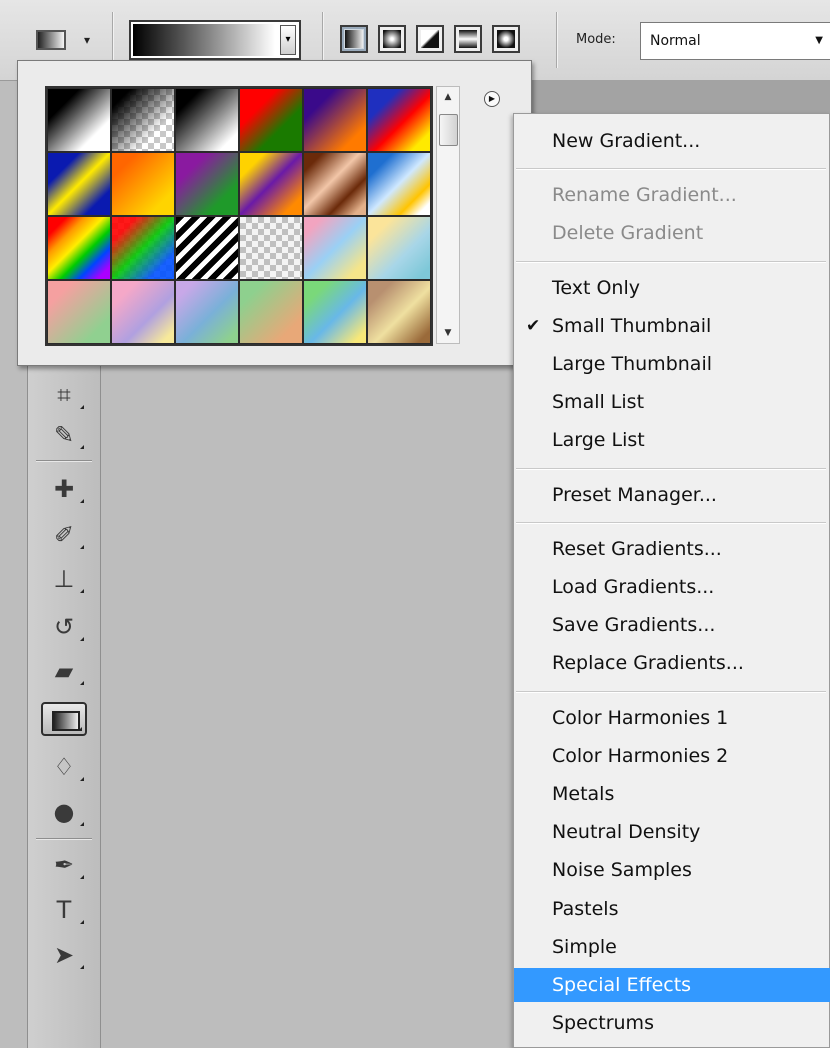 This screenshot has height=1048, width=830. I want to click on chevron-down-icon: ▼, so click(819, 40).